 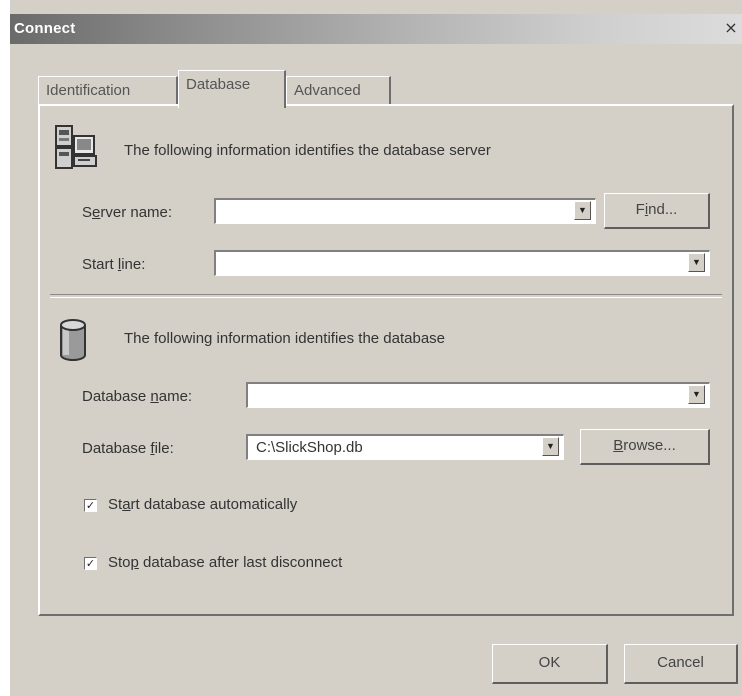 I want to click on window-title: Connect, so click(x=45, y=28).